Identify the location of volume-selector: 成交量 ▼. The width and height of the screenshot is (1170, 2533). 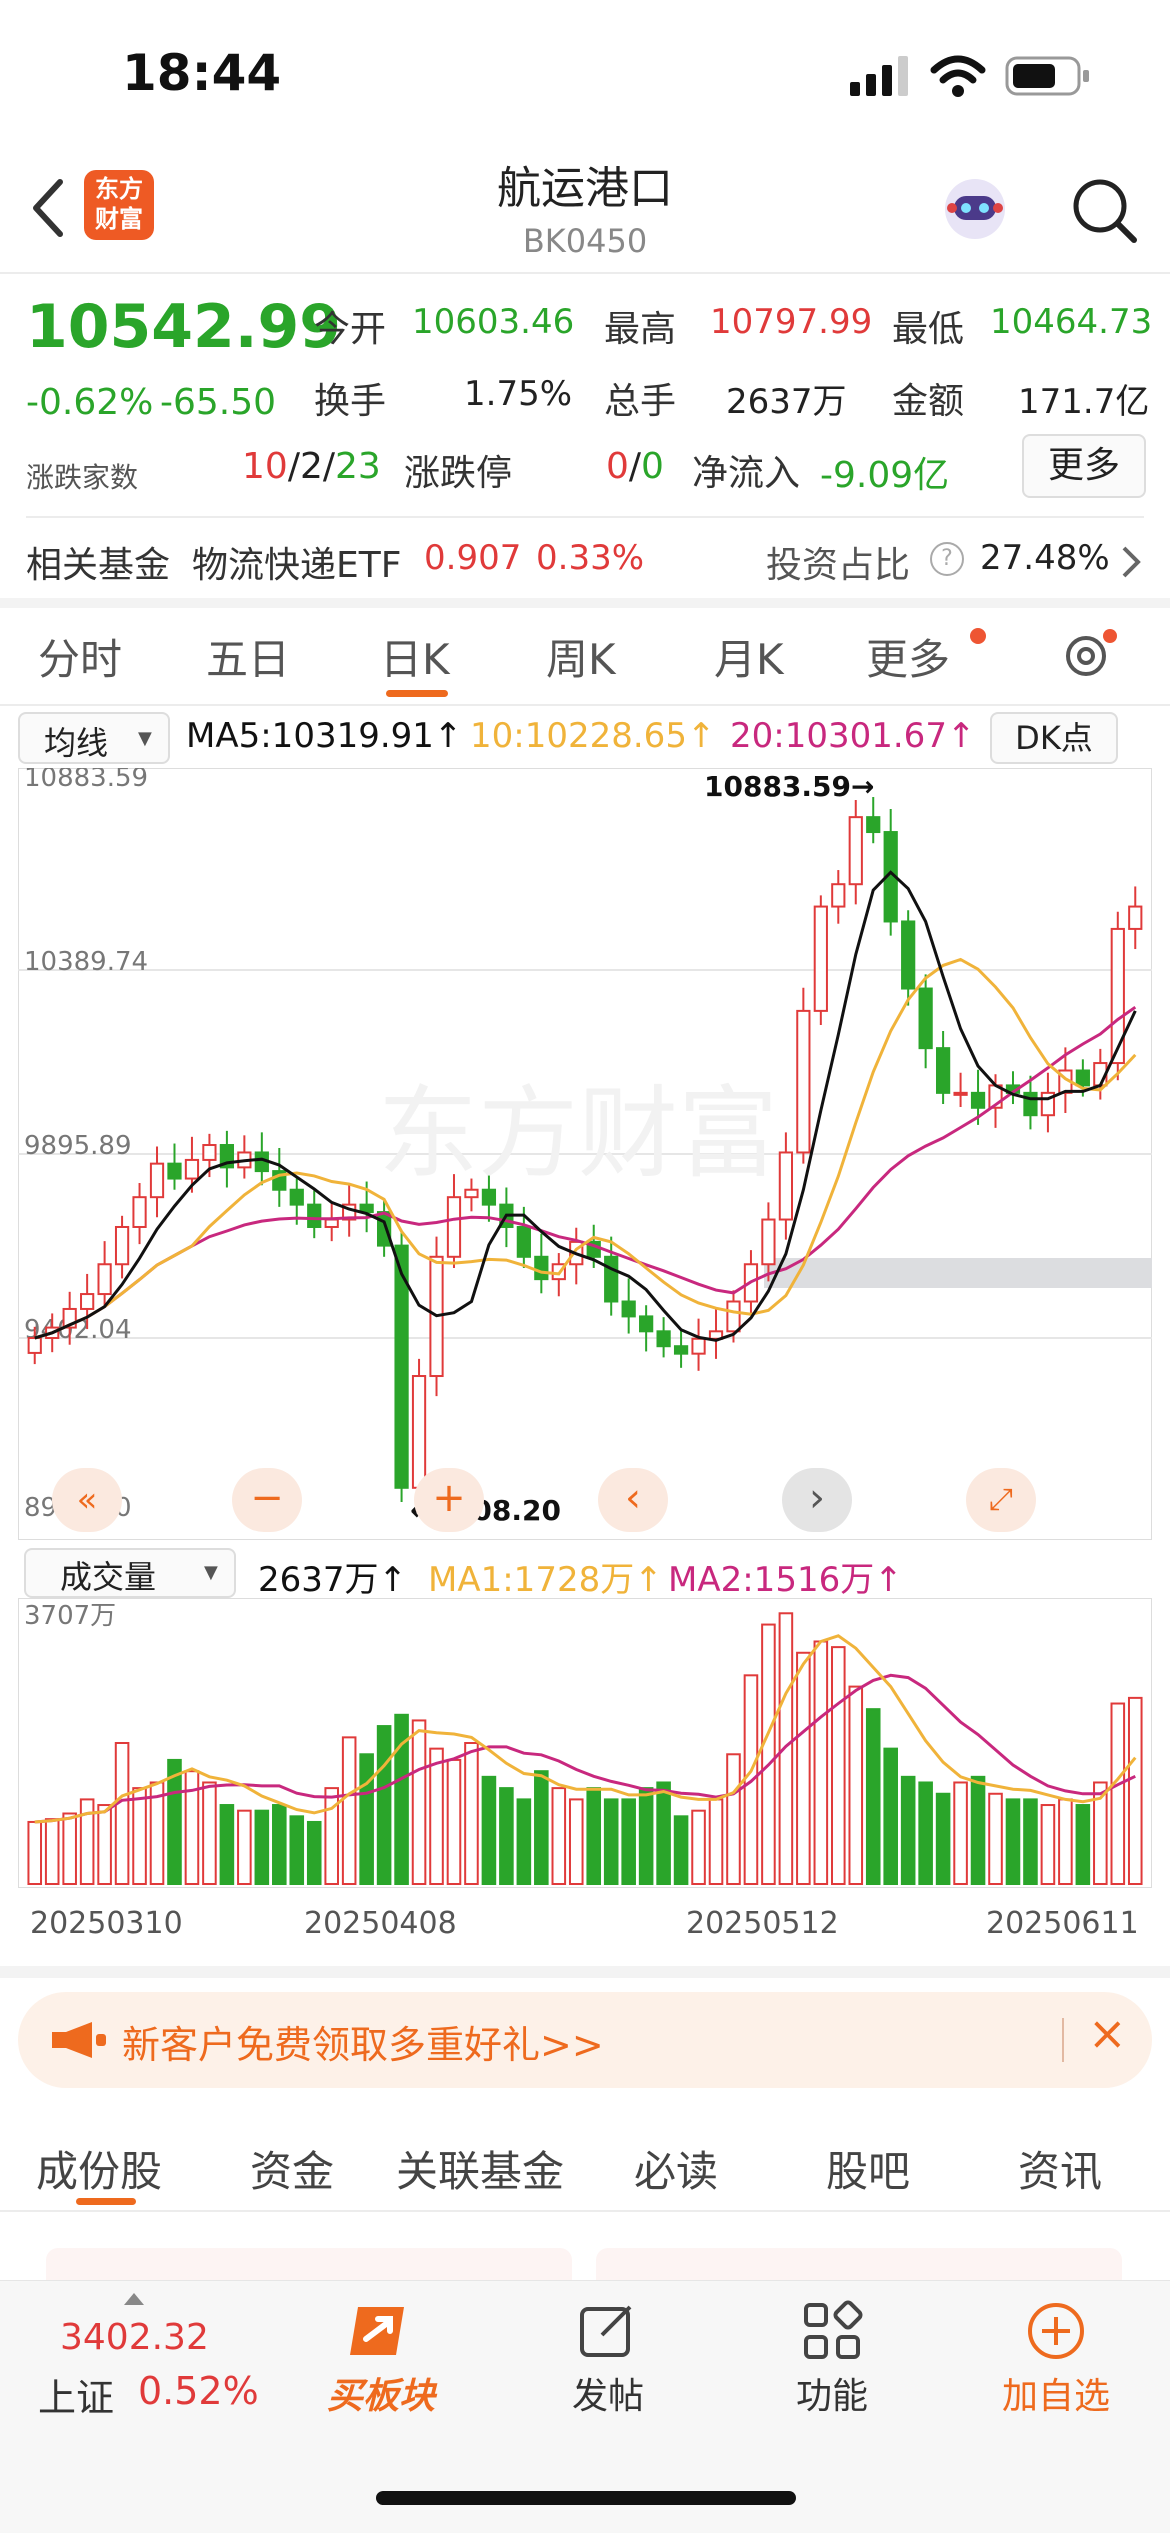
(130, 1573).